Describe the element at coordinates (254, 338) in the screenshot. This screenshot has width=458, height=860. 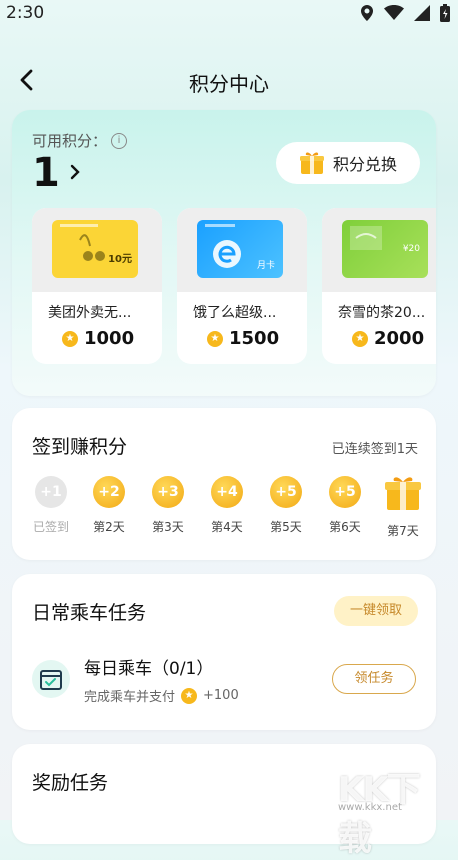
I see `reward-cost-value: 1500` at that location.